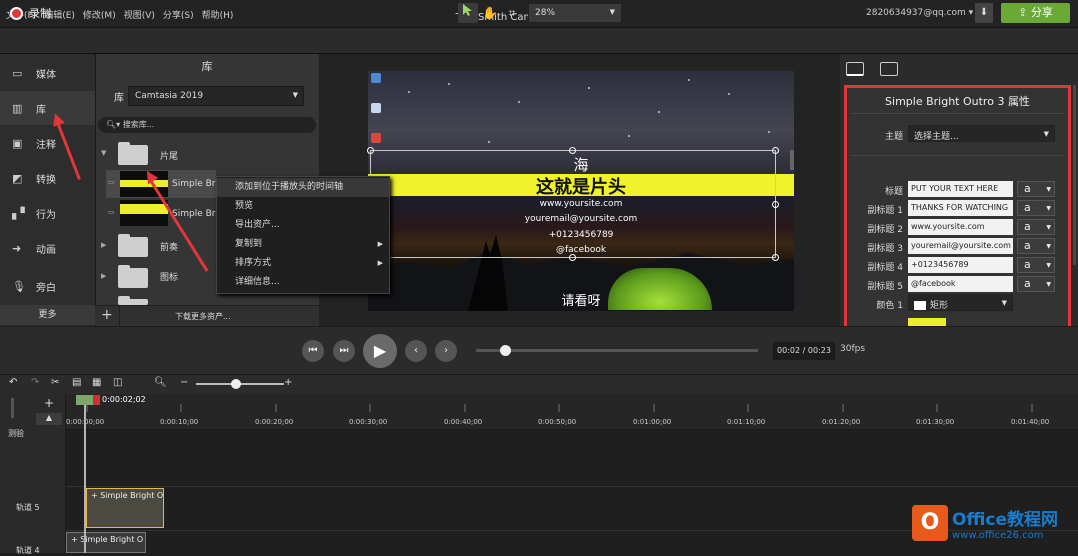 This screenshot has width=1078, height=556. I want to click on zoom-search-icon: 🔍︎, so click(160, 382).